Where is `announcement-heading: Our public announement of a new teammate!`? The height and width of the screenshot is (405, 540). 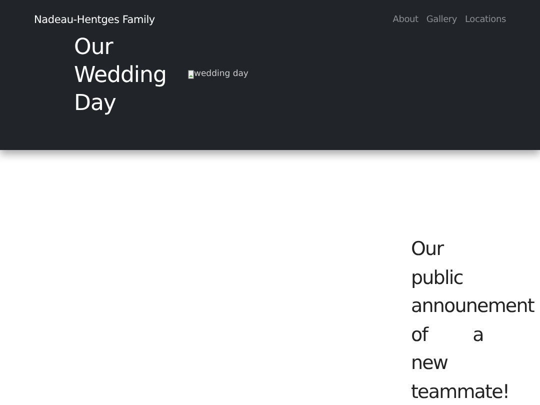 announcement-heading: Our public announement of a new teammate! is located at coordinates (473, 320).